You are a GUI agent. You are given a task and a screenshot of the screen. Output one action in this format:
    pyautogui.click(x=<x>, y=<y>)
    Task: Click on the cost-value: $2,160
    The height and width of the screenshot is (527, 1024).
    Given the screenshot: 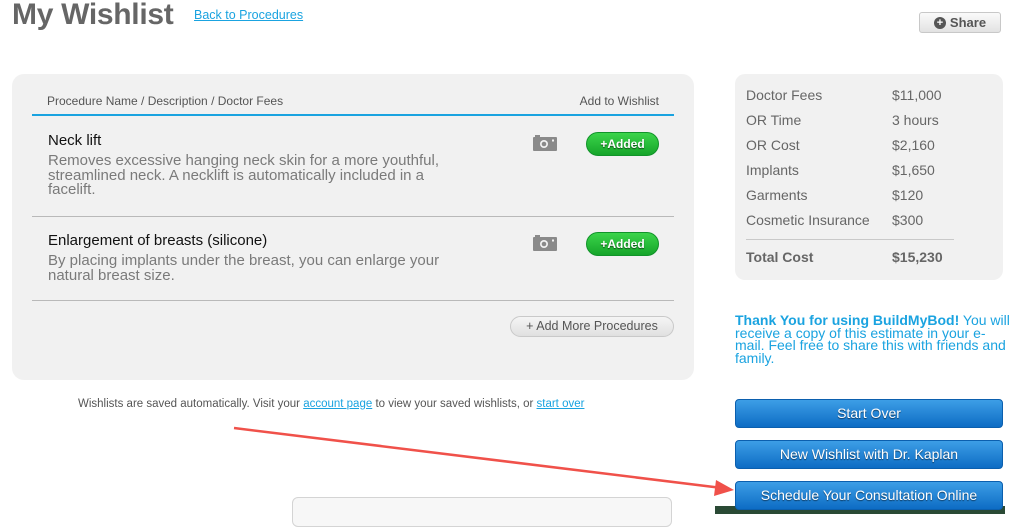 What is the action you would take?
    pyautogui.click(x=913, y=145)
    